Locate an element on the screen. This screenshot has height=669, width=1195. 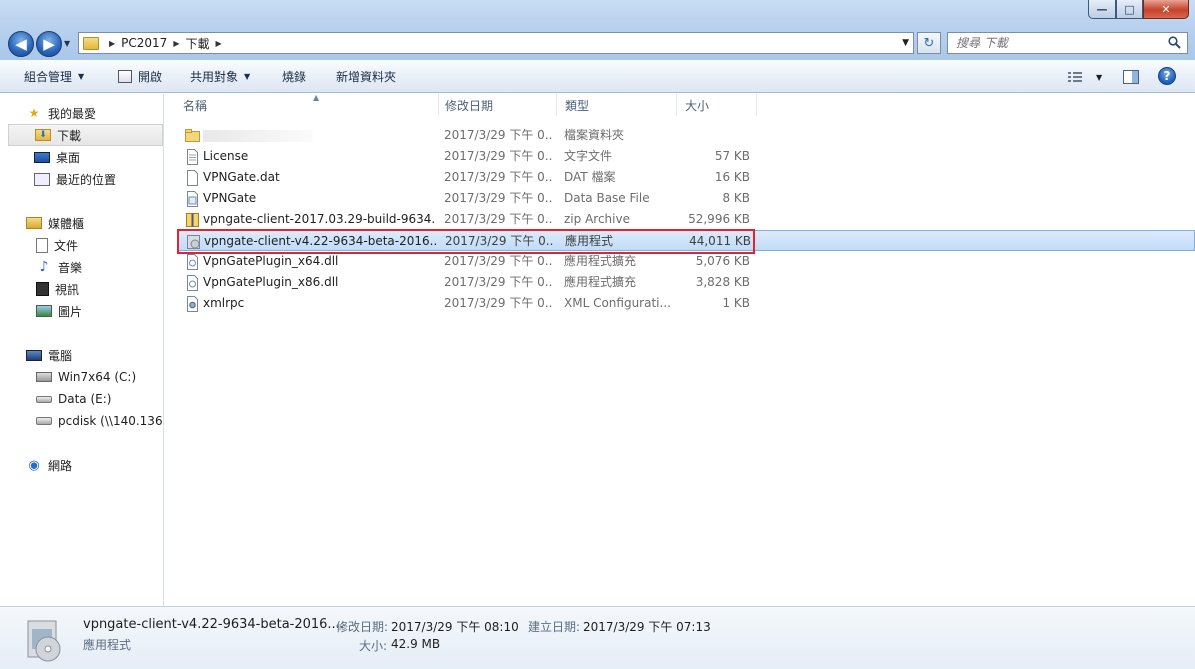
sidebar-item-downloads: ⬇ 下載 is located at coordinates (85, 135).